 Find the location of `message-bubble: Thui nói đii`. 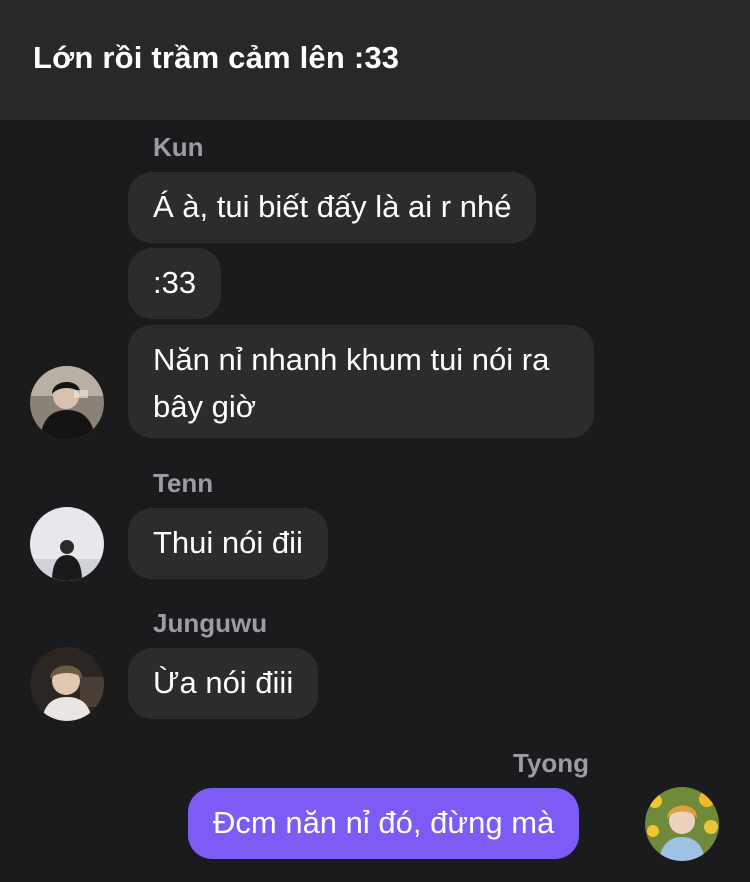

message-bubble: Thui nói đii is located at coordinates (228, 543).